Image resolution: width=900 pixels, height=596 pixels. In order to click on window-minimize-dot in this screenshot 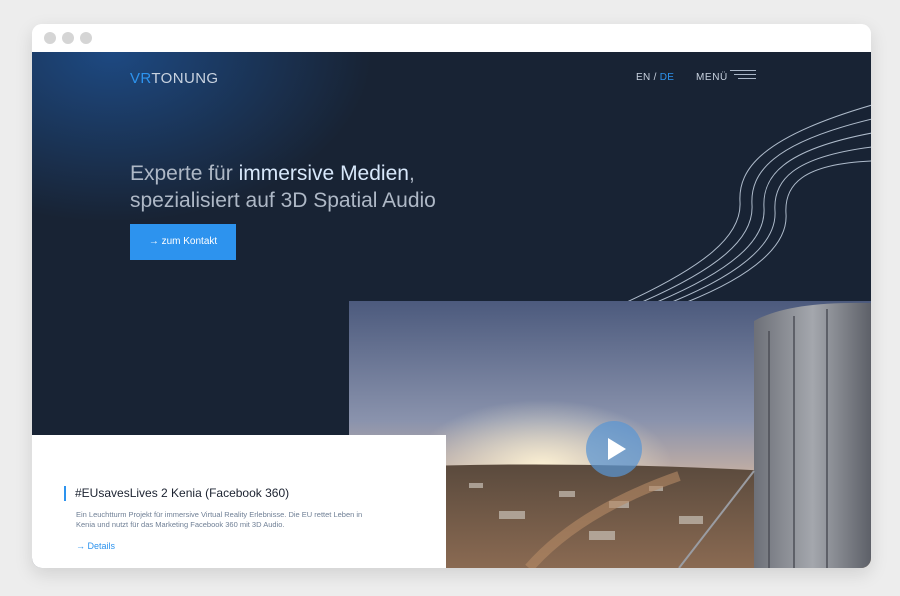, I will do `click(68, 38)`.